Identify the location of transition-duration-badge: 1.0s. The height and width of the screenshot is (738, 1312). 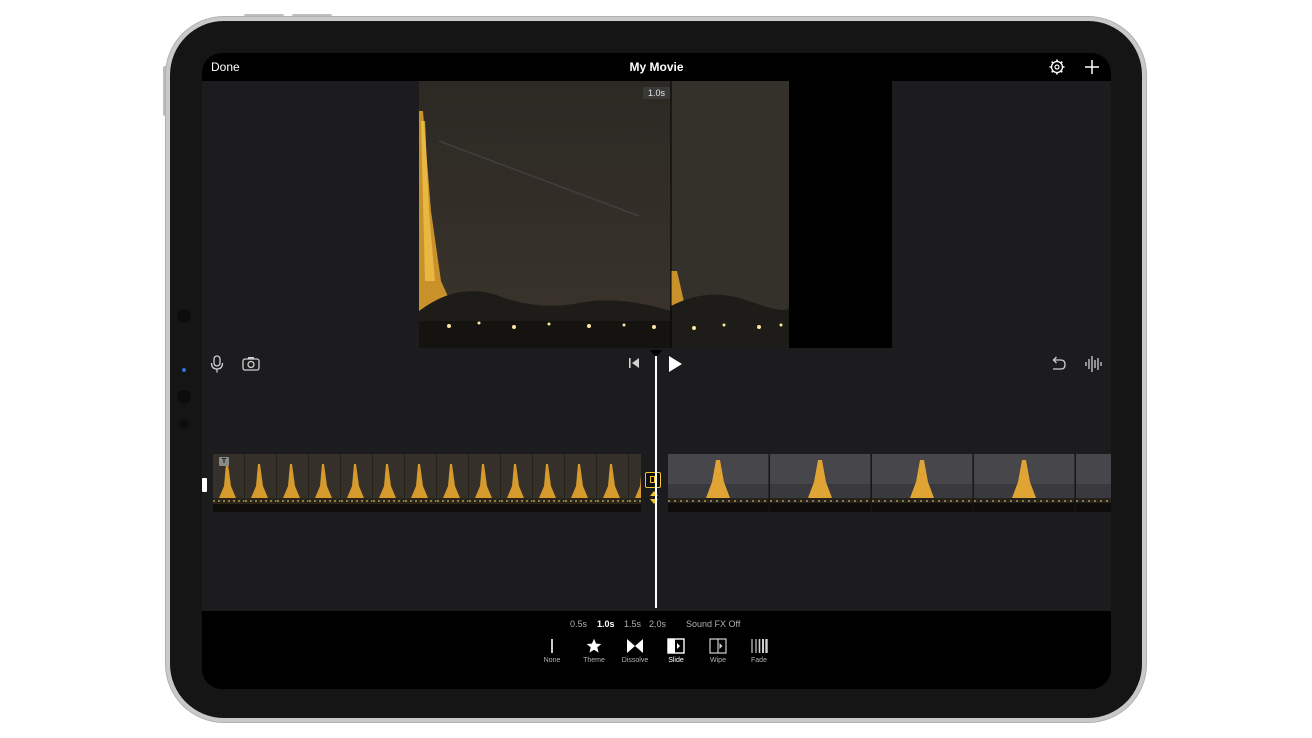
(657, 93).